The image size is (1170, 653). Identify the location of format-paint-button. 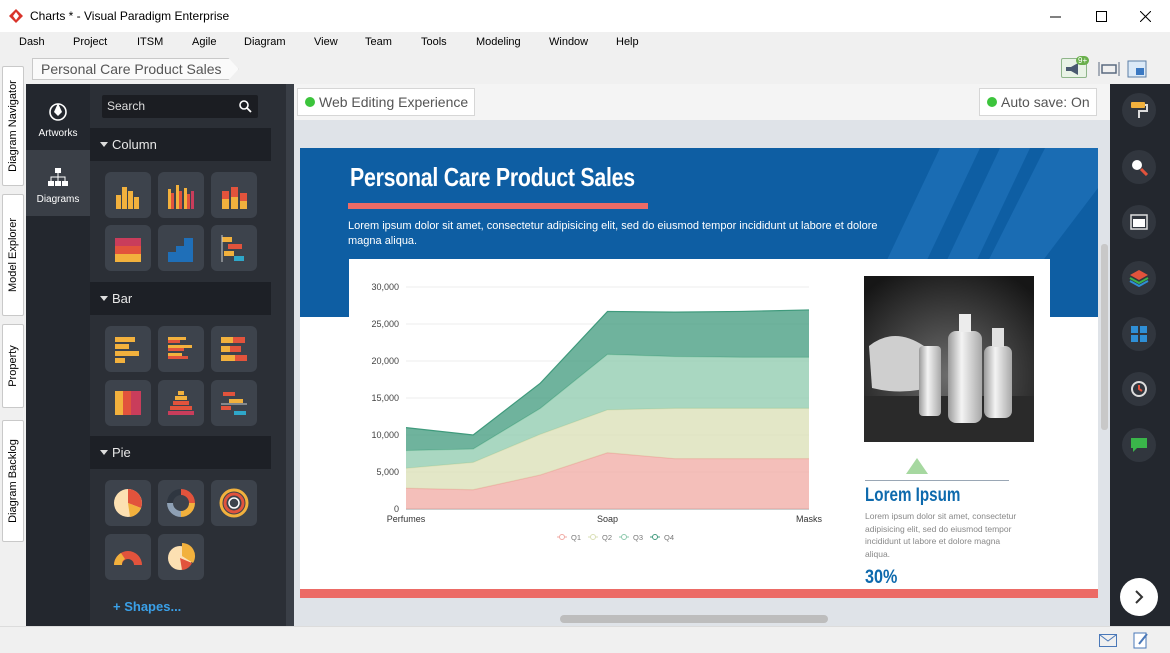
(1139, 110).